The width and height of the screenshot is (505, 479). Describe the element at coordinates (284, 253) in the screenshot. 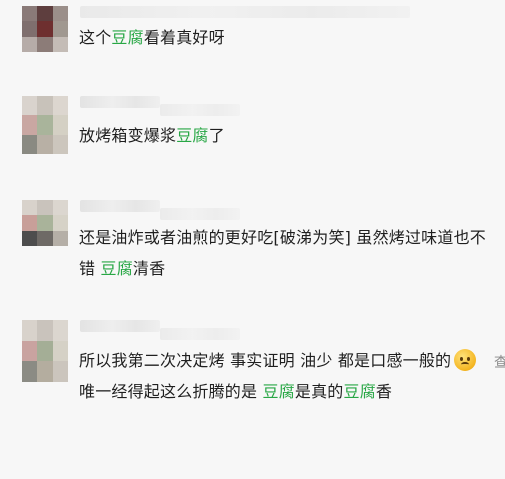

I see `comment-text: 还是油炸或者油煎的更好吃[破涕为笑] 虽然烤过味道也不错 豆腐清香` at that location.